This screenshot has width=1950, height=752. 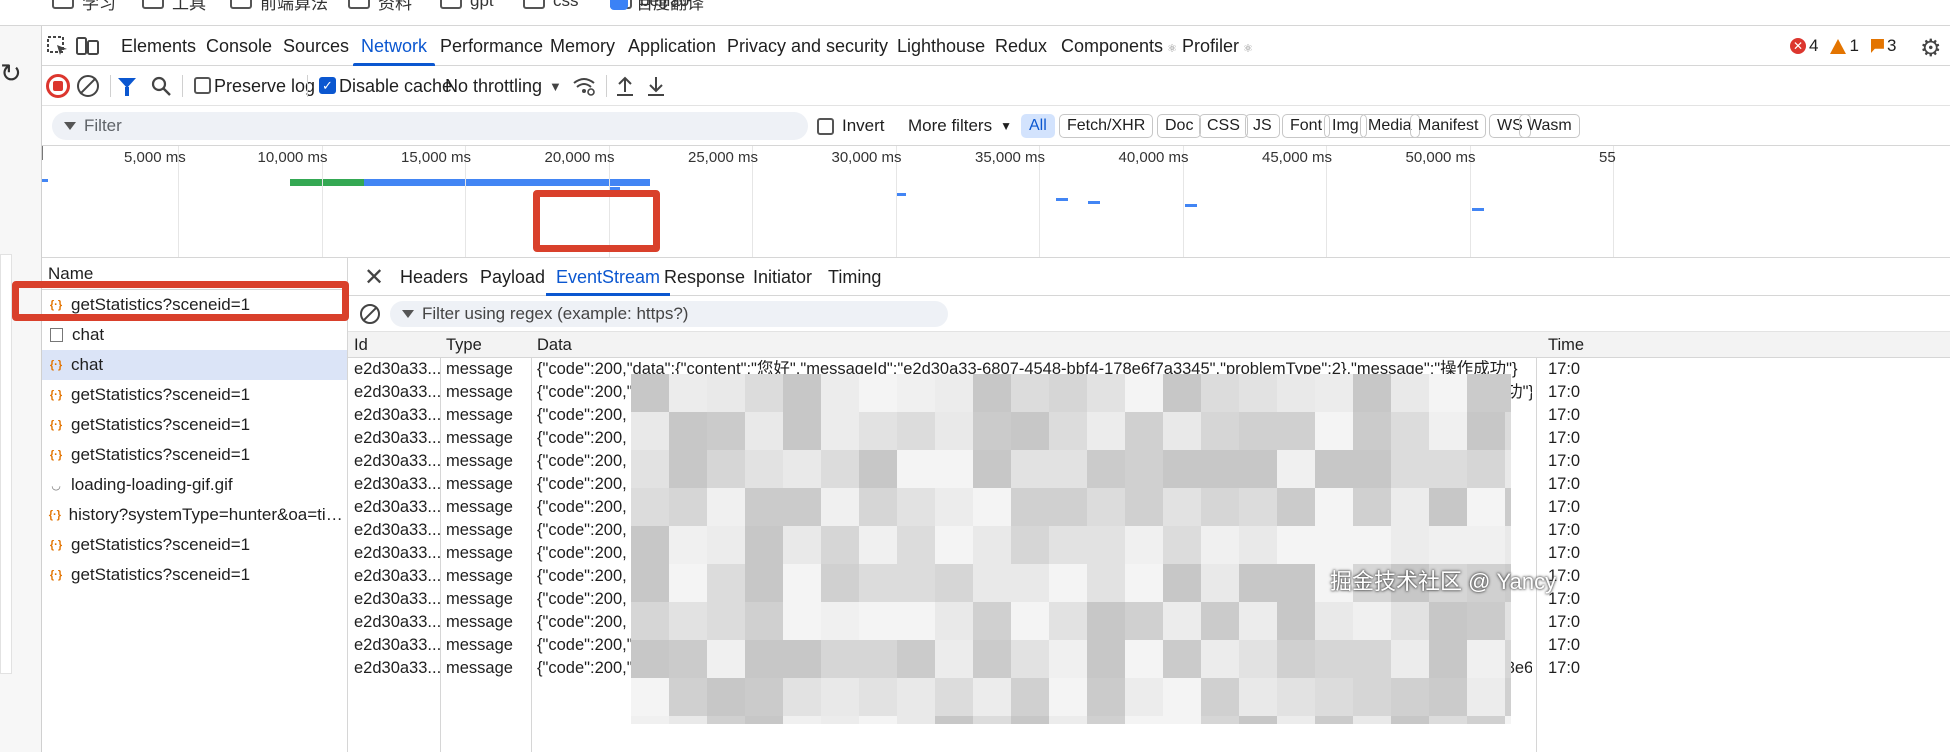 I want to click on bookmark-label: 工具, so click(x=189, y=6).